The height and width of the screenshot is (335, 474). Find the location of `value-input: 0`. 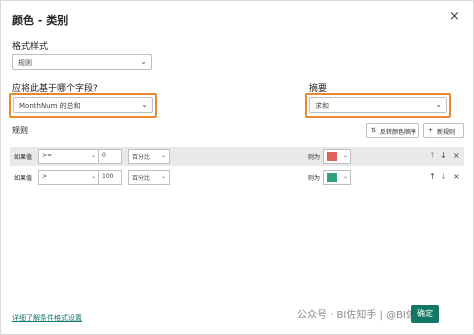

value-input: 0 is located at coordinates (110, 156).